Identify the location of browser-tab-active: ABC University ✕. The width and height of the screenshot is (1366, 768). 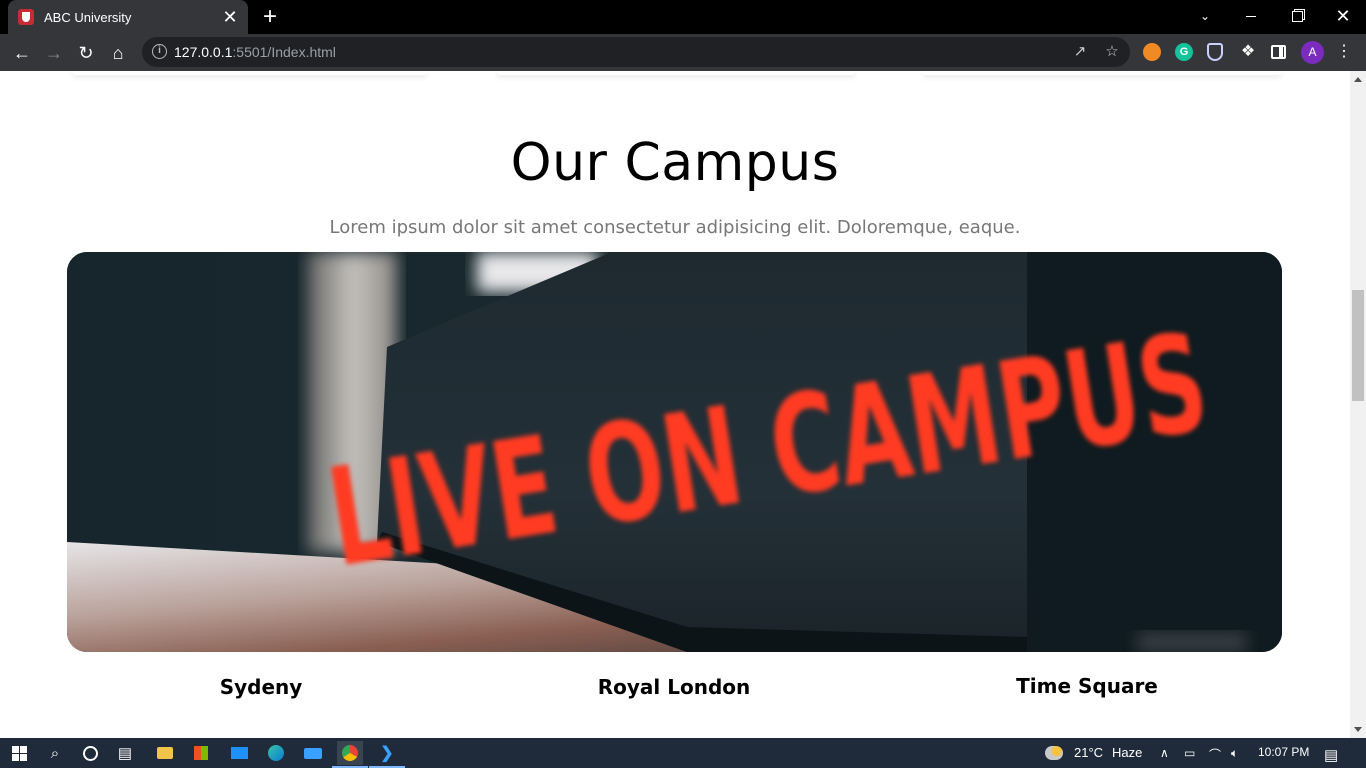
(128, 17).